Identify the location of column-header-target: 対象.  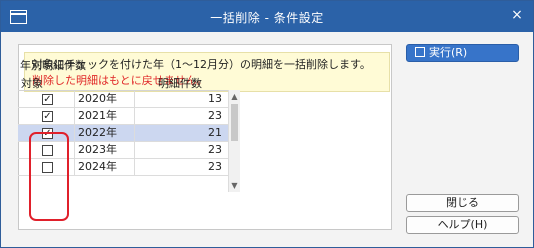
(32, 83).